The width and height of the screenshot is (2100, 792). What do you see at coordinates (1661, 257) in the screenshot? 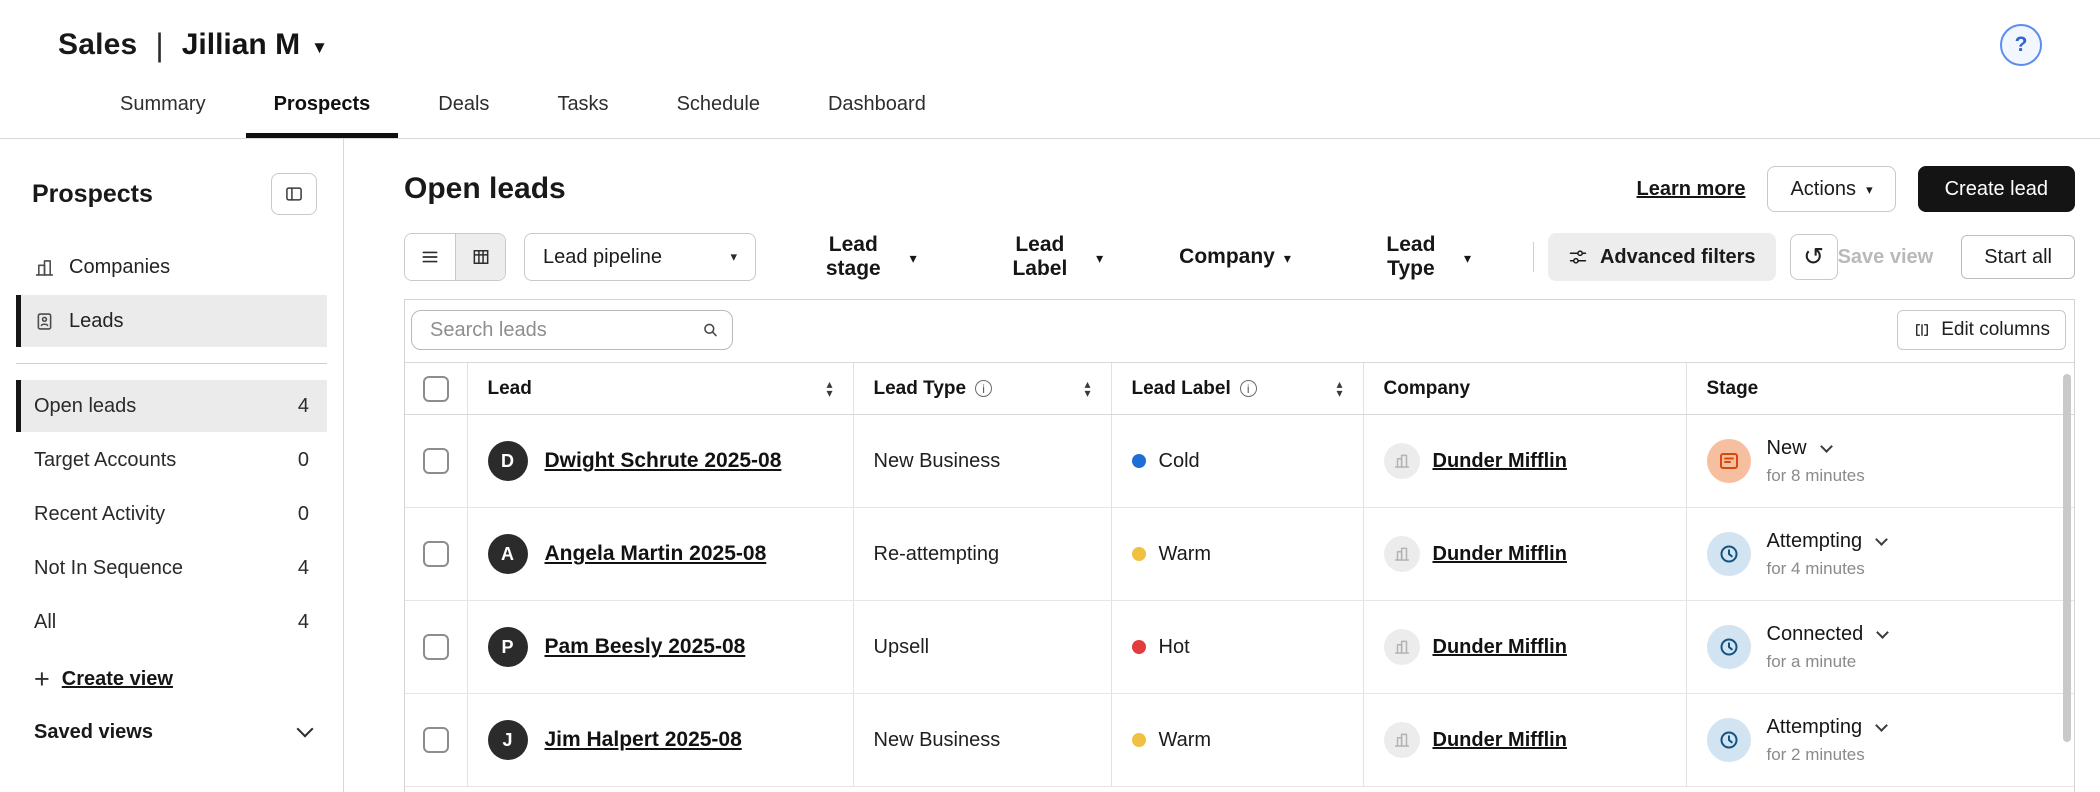
I see `advanced-filters-button: Advanced filters` at bounding box center [1661, 257].